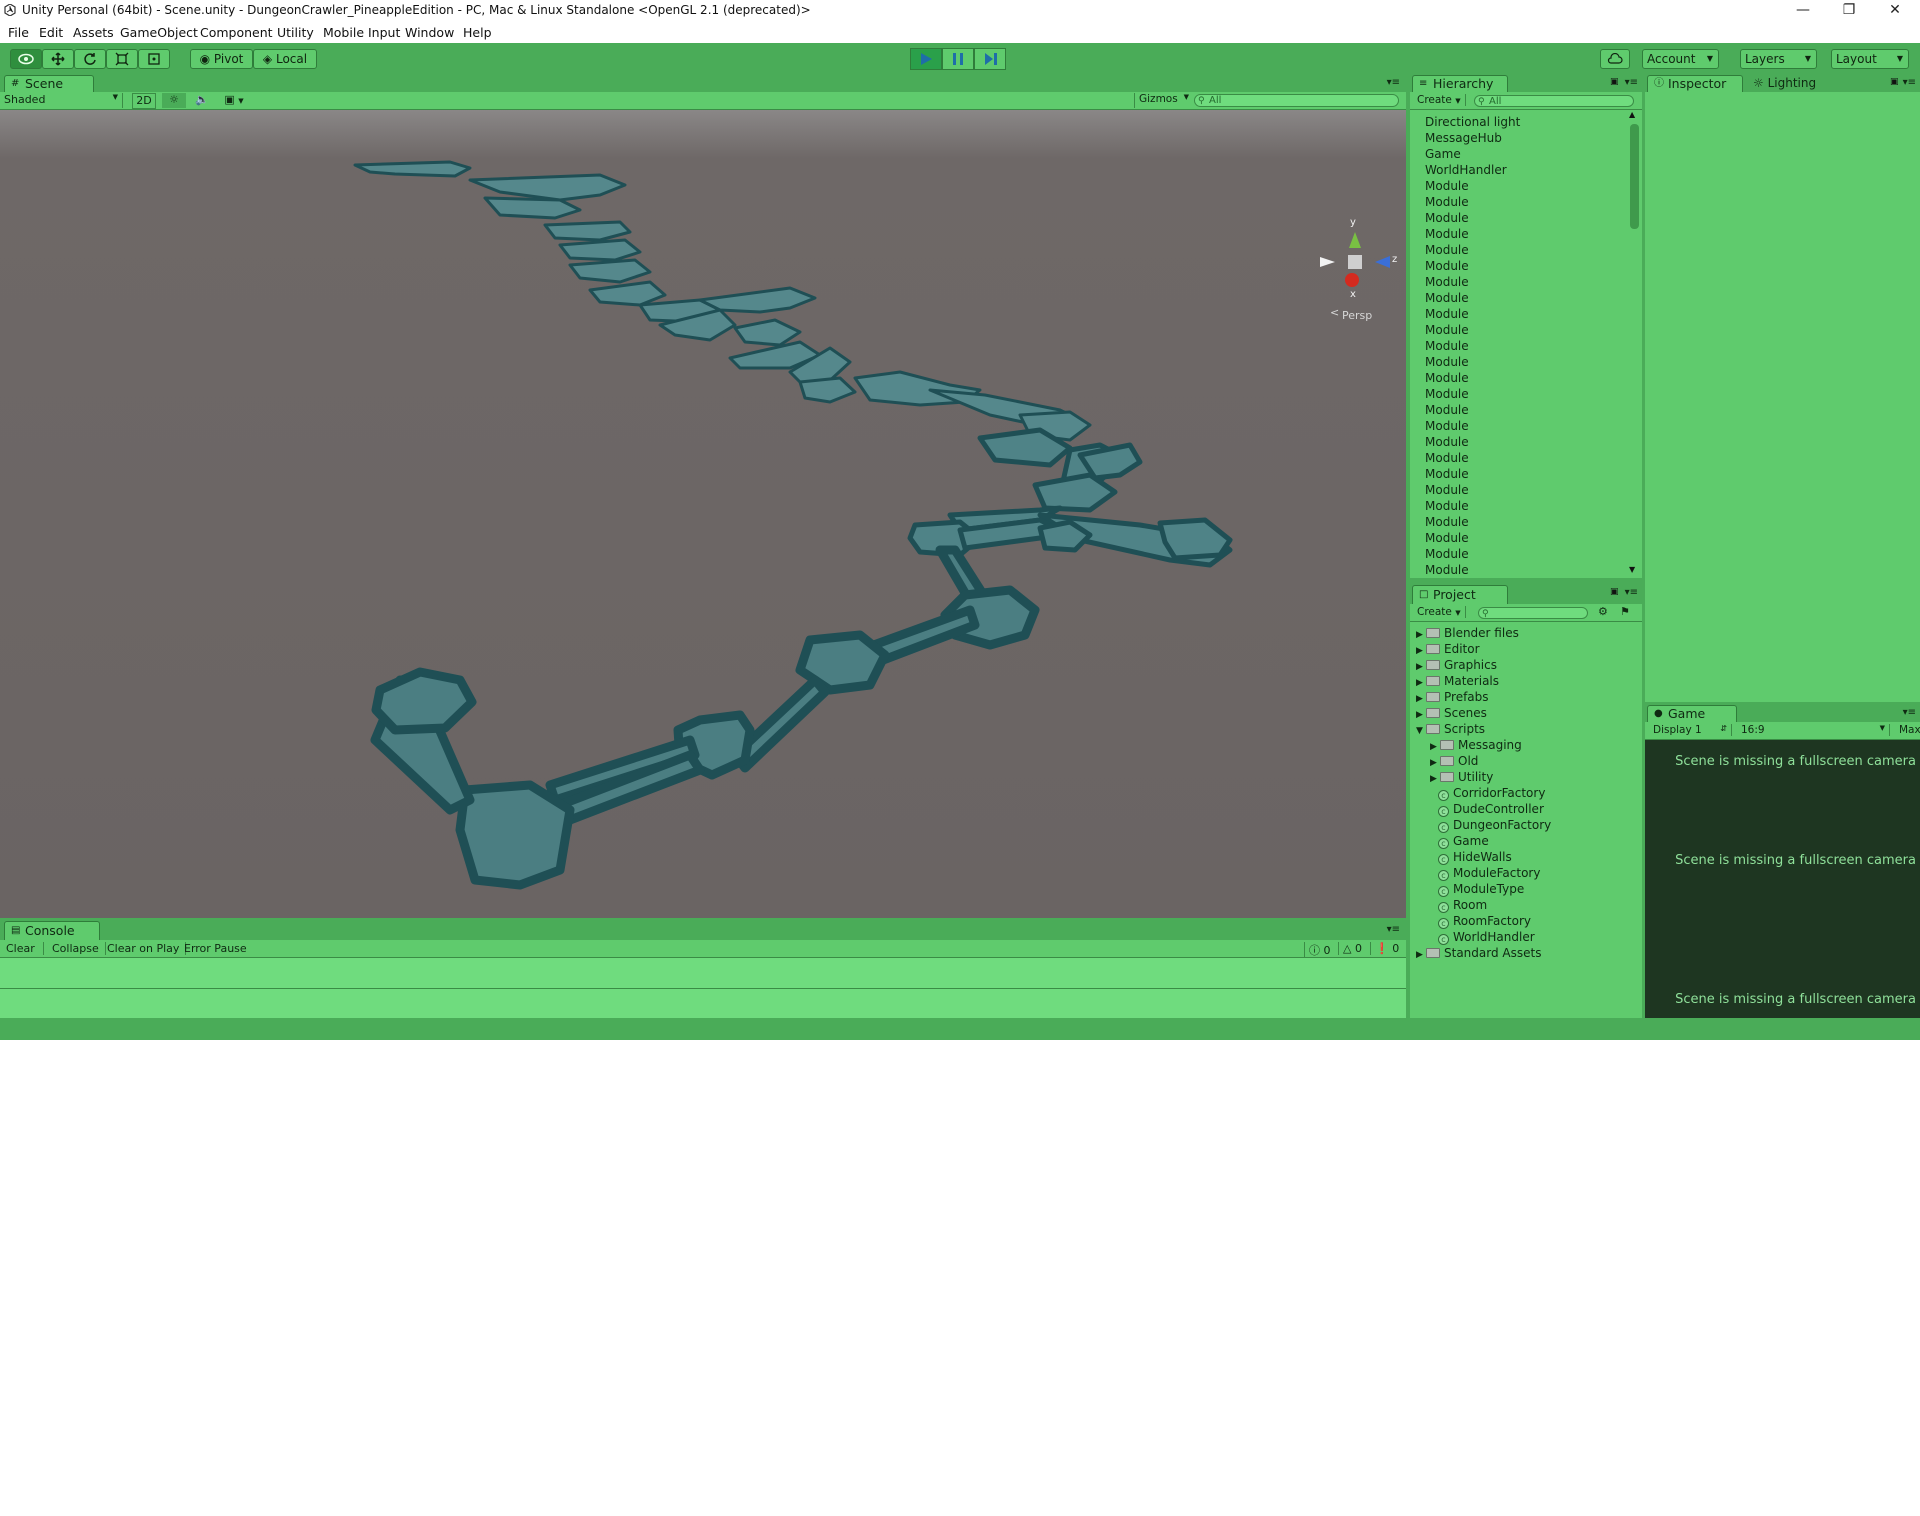 The image size is (1920, 1516). I want to click on project-folder-item: ▶ Prefabs, so click(1452, 697).